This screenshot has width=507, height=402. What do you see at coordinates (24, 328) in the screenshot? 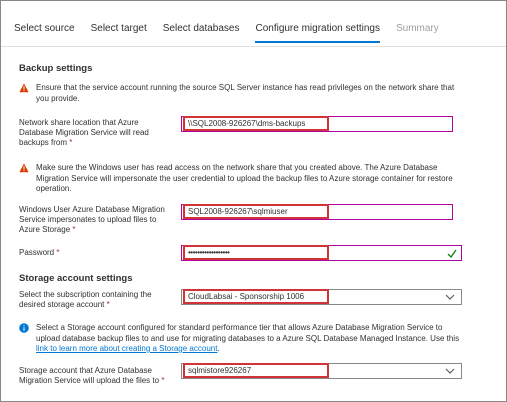
I see `info-icon` at bounding box center [24, 328].